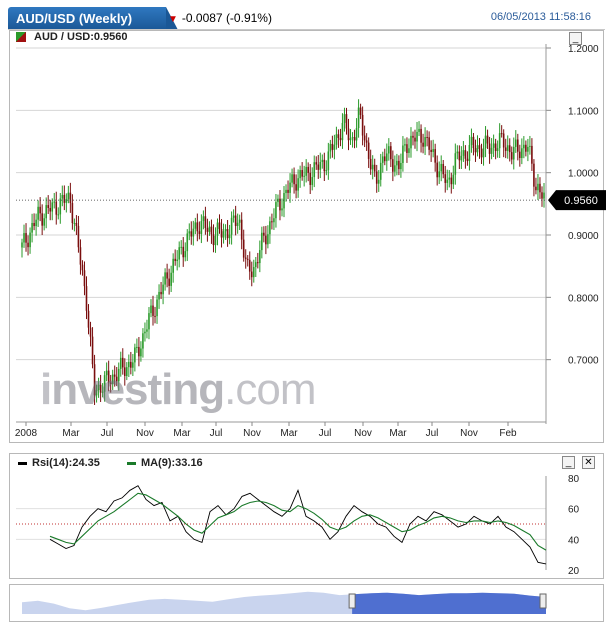 Image resolution: width=613 pixels, height=627 pixels. Describe the element at coordinates (352, 601) in the screenshot. I see `navigator-left-handle` at that location.